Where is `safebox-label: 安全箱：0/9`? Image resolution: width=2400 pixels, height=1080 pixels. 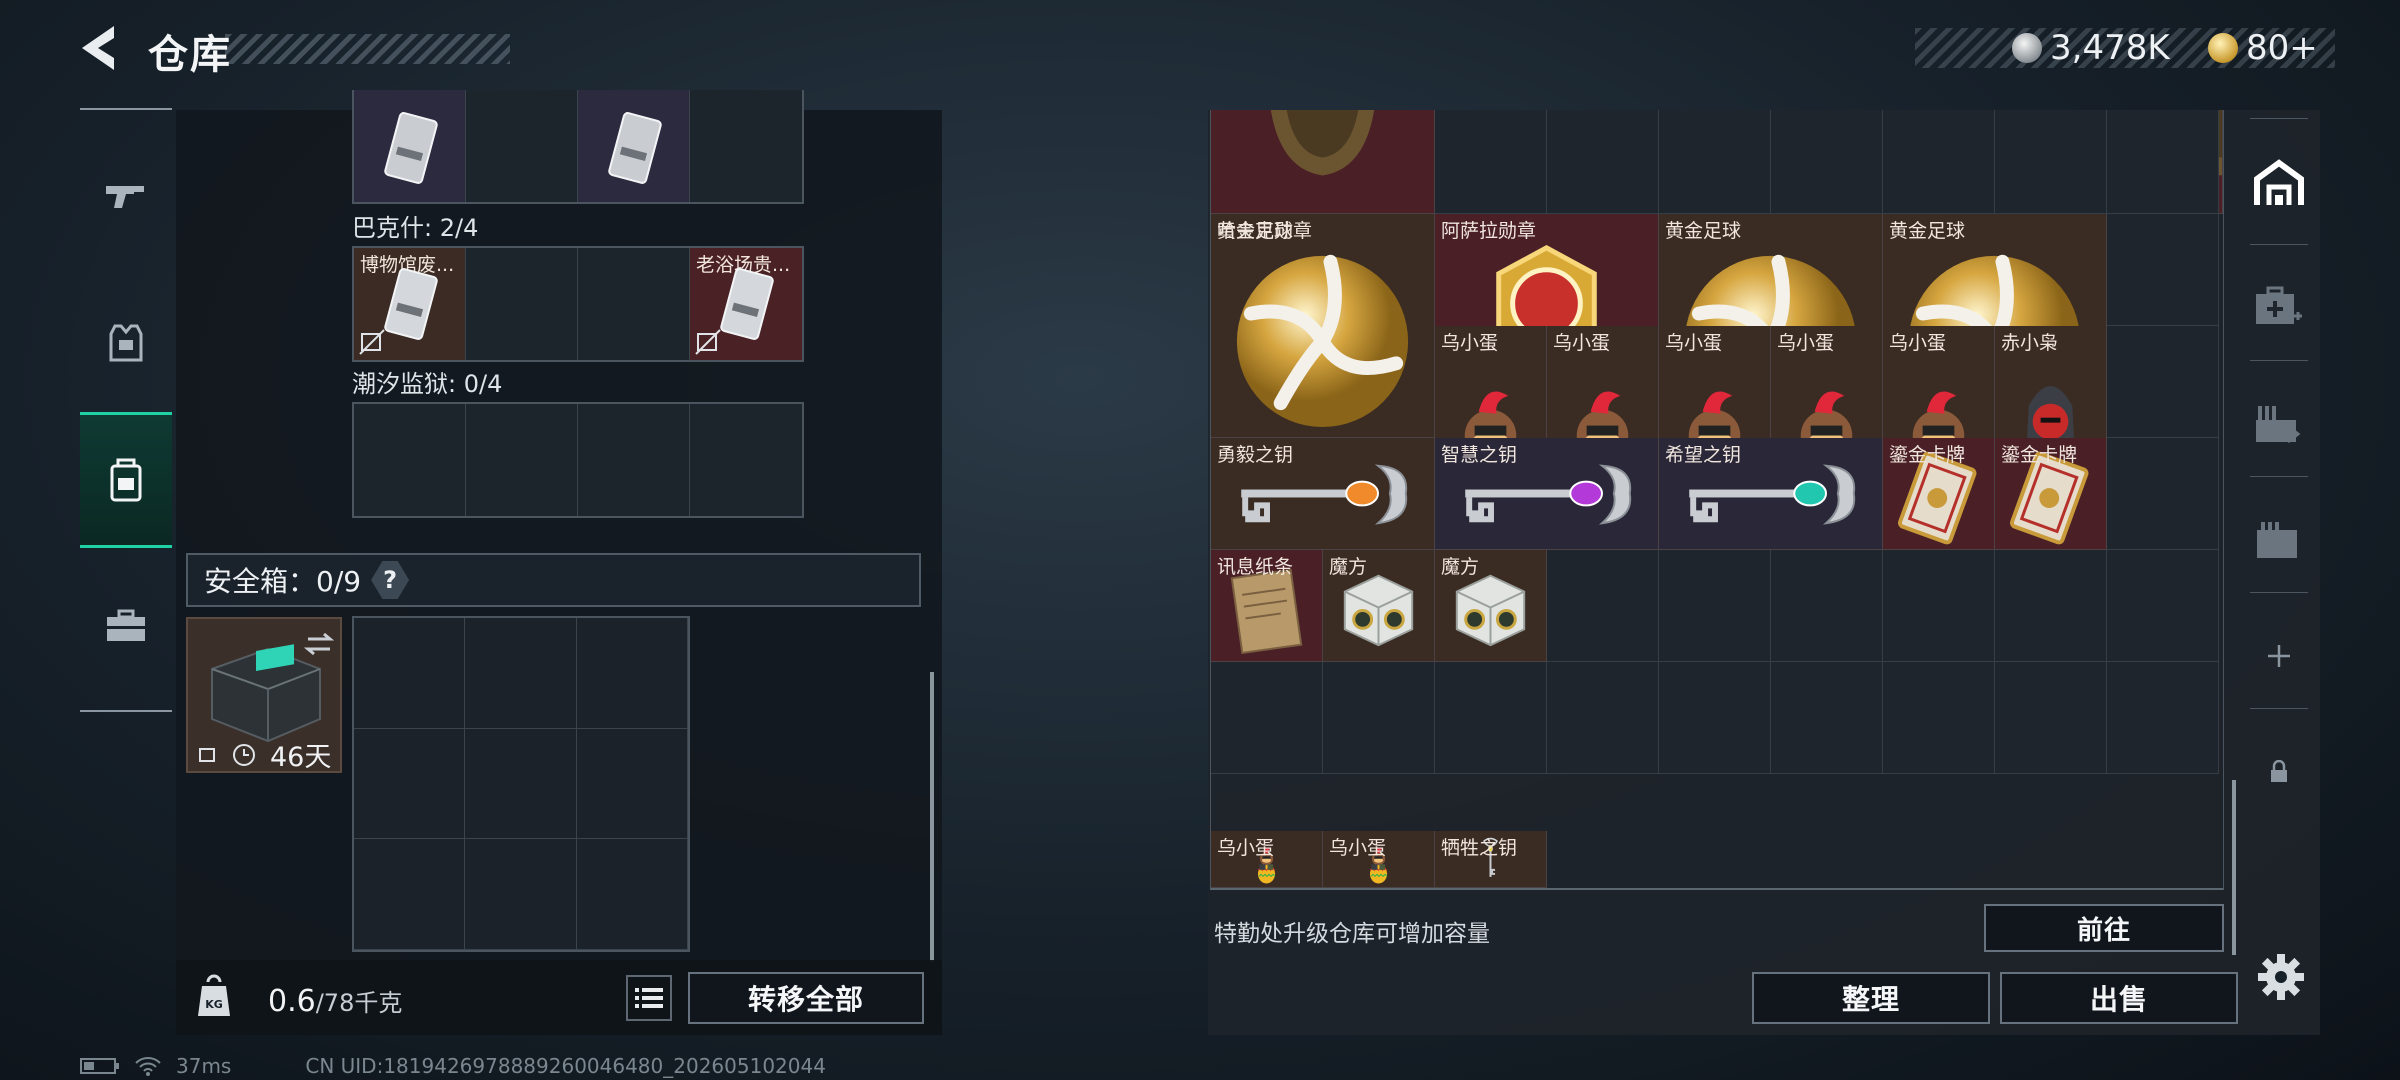 safebox-label: 安全箱：0/9 is located at coordinates (283, 581).